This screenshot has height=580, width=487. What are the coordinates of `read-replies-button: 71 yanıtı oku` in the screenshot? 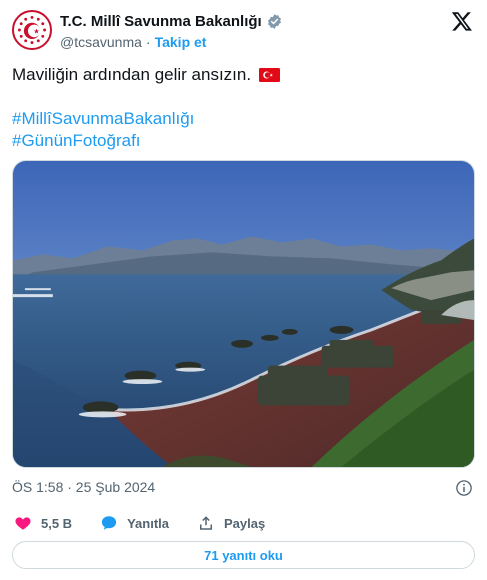 It's located at (243, 555).